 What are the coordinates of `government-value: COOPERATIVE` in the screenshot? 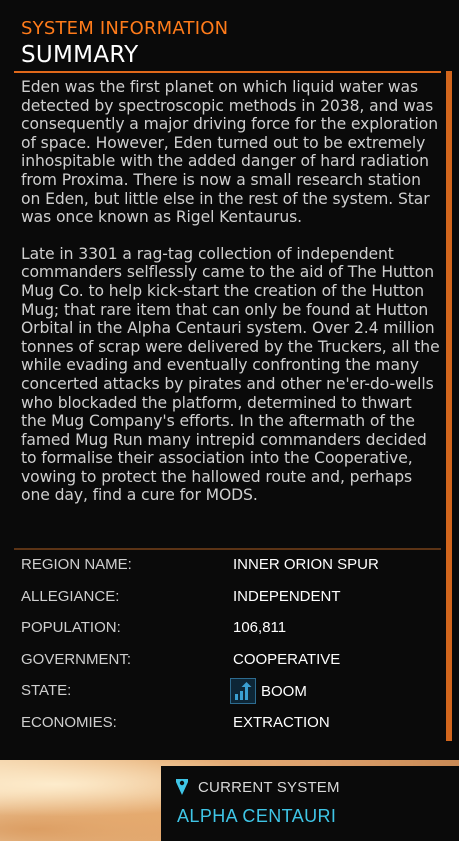 It's located at (287, 659).